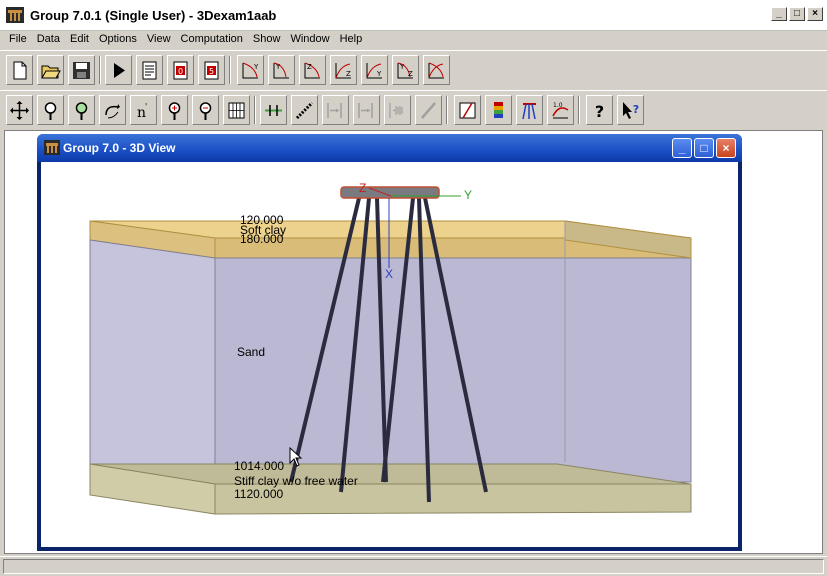 The height and width of the screenshot is (576, 827). What do you see at coordinates (118, 70) in the screenshot?
I see `run-button` at bounding box center [118, 70].